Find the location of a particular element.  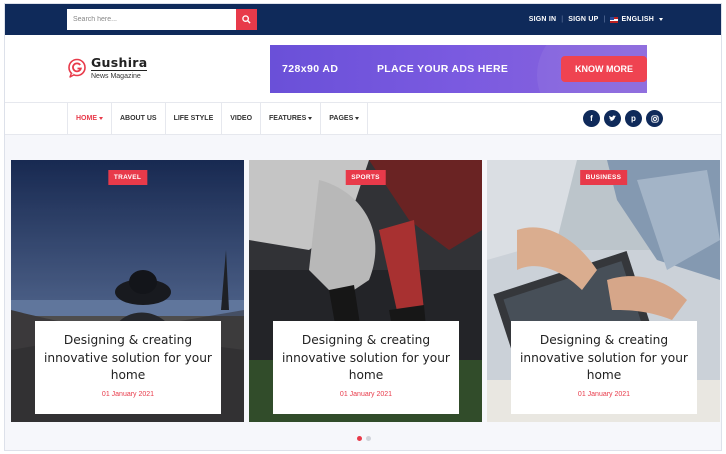

account-links: SIGN IN | SIGN UP | ENGLISH is located at coordinates (596, 19).